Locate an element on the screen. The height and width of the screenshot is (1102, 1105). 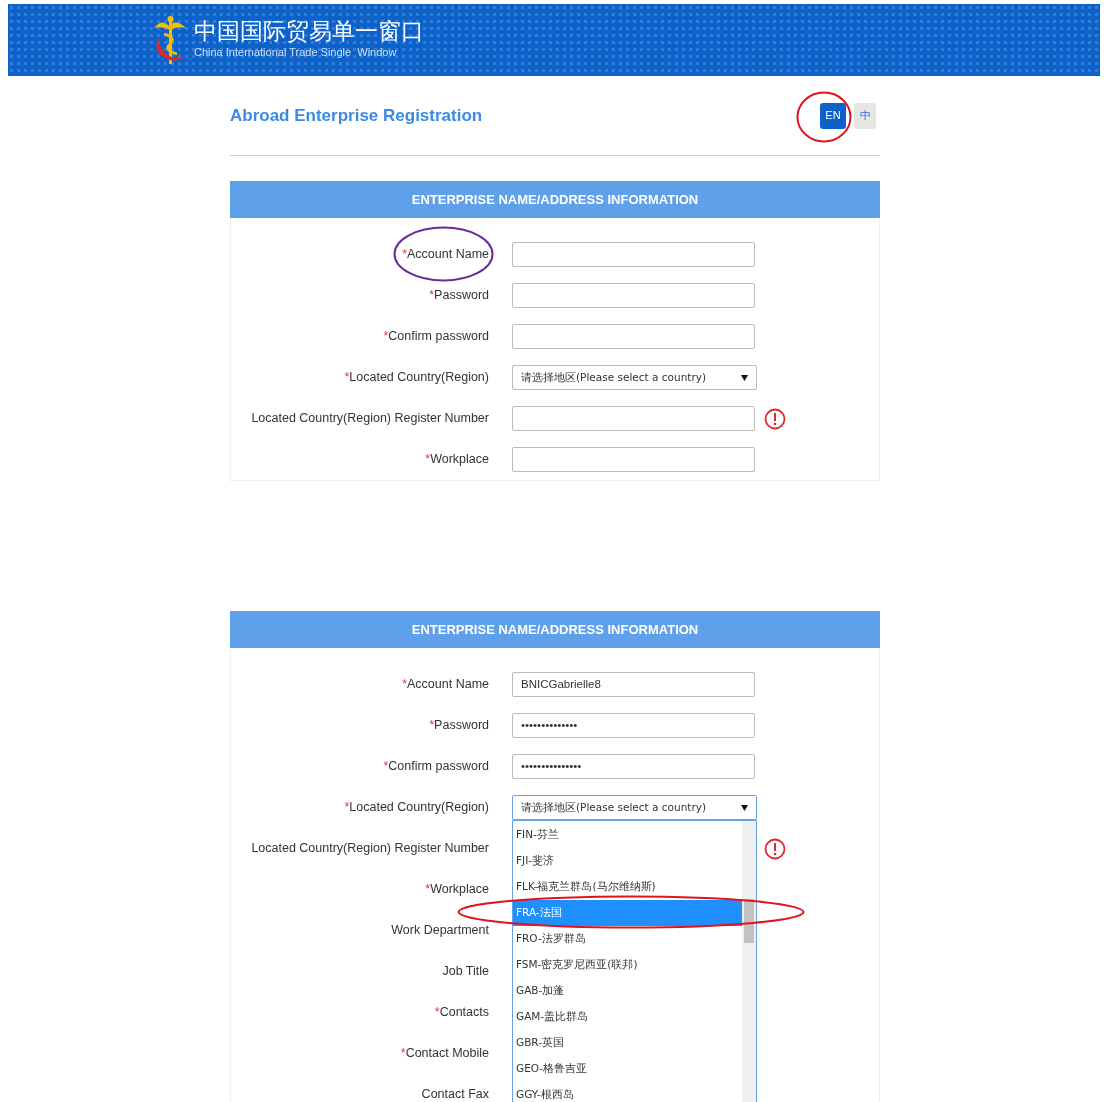
site-title: 中国国际贸易单一窗口 is located at coordinates (309, 32).